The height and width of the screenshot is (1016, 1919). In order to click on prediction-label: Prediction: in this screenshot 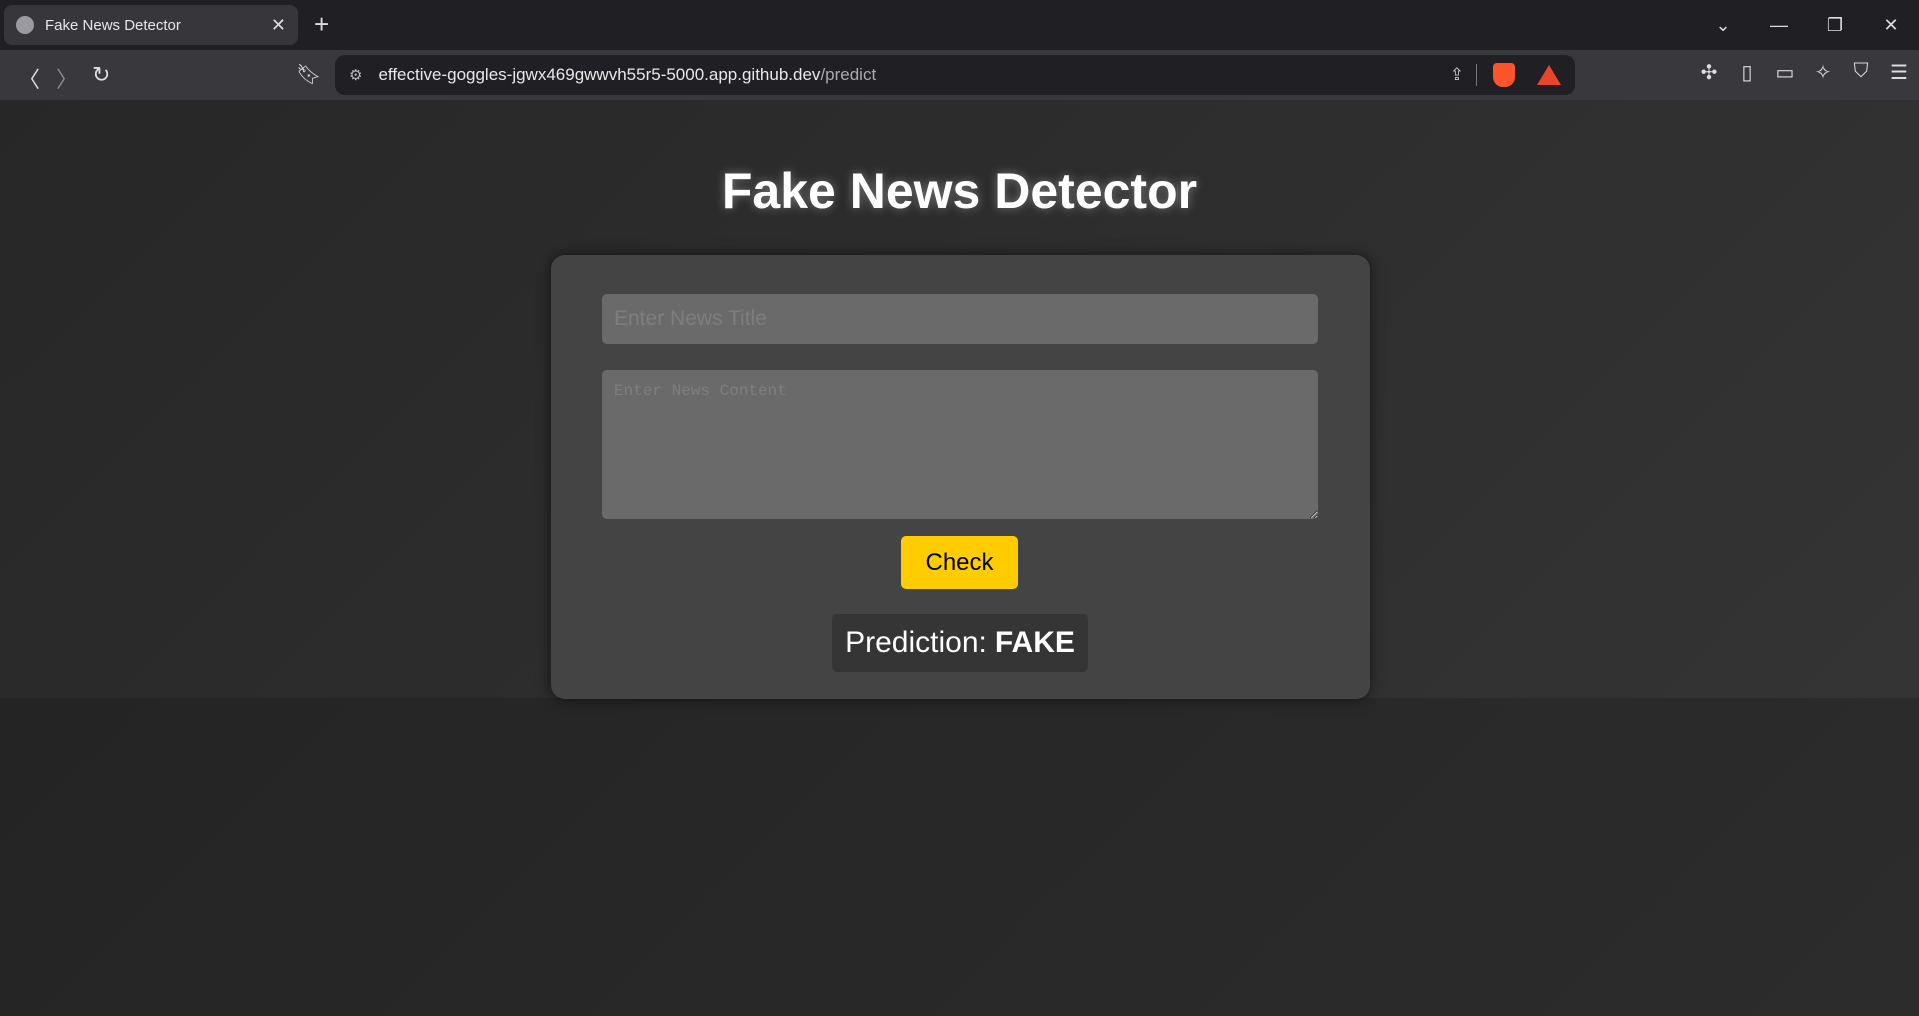, I will do `click(916, 642)`.